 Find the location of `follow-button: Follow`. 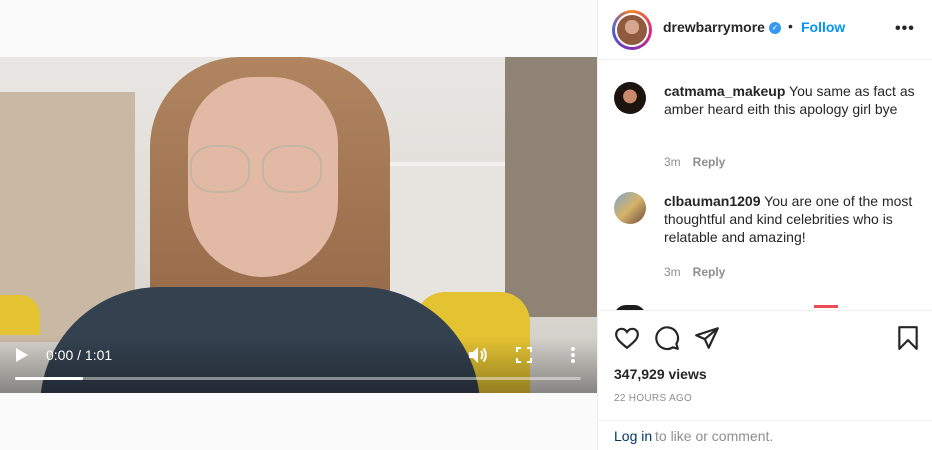

follow-button: Follow is located at coordinates (823, 27).